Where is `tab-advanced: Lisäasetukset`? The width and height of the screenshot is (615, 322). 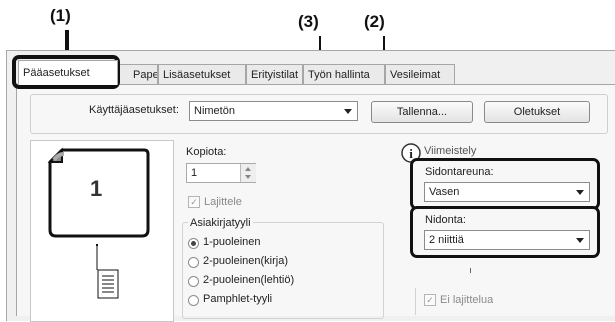
tab-advanced: Lisäasetukset is located at coordinates (202, 74).